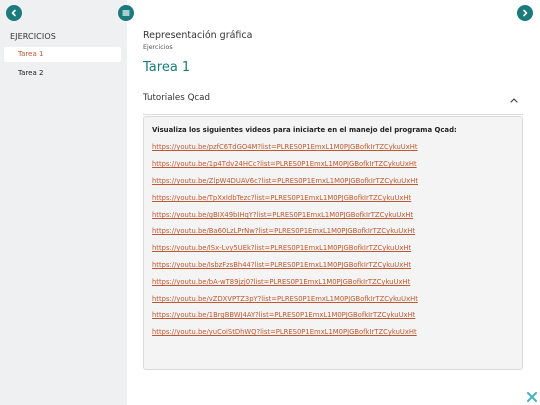 The image size is (540, 405). What do you see at coordinates (198, 35) in the screenshot?
I see `page-title: Representación gráfica` at bounding box center [198, 35].